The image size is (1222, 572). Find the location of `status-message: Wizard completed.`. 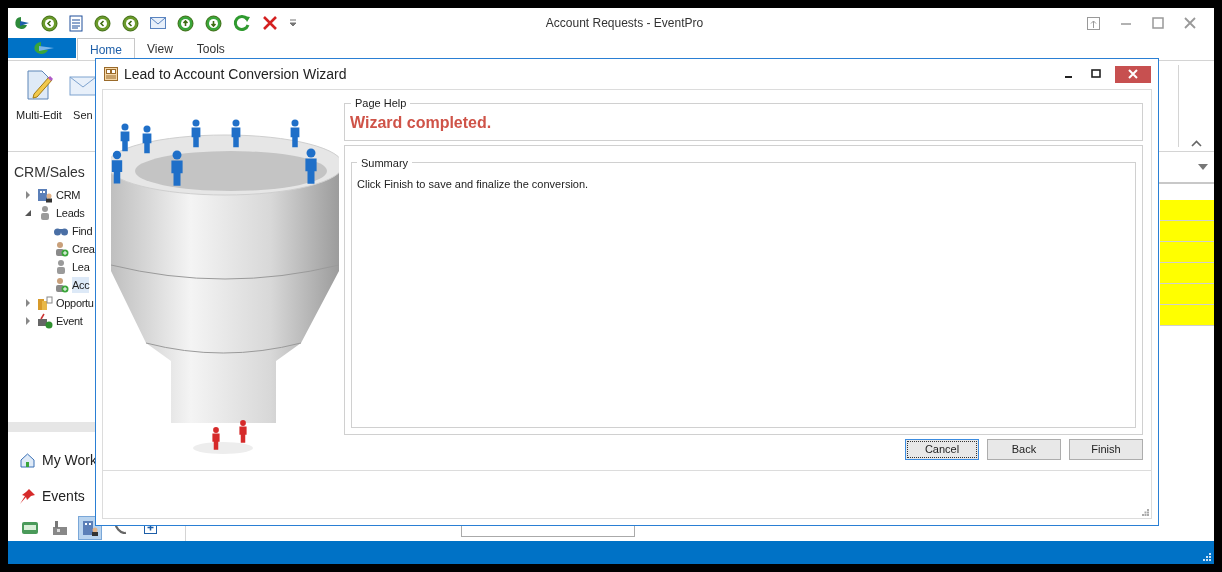

status-message: Wizard completed. is located at coordinates (421, 122).